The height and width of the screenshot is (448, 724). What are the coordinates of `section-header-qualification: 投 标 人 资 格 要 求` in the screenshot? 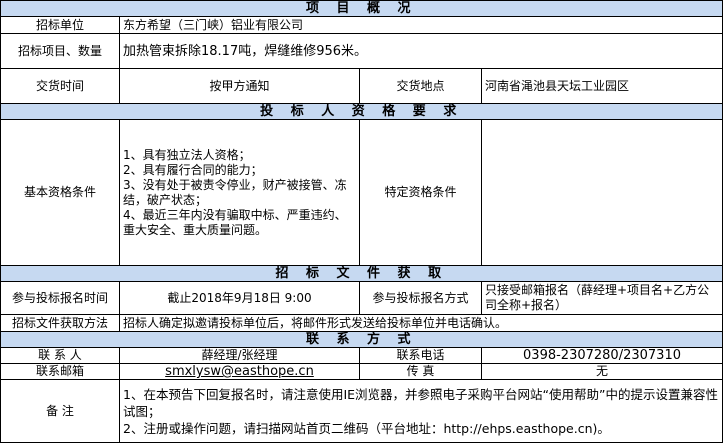 It's located at (362, 111).